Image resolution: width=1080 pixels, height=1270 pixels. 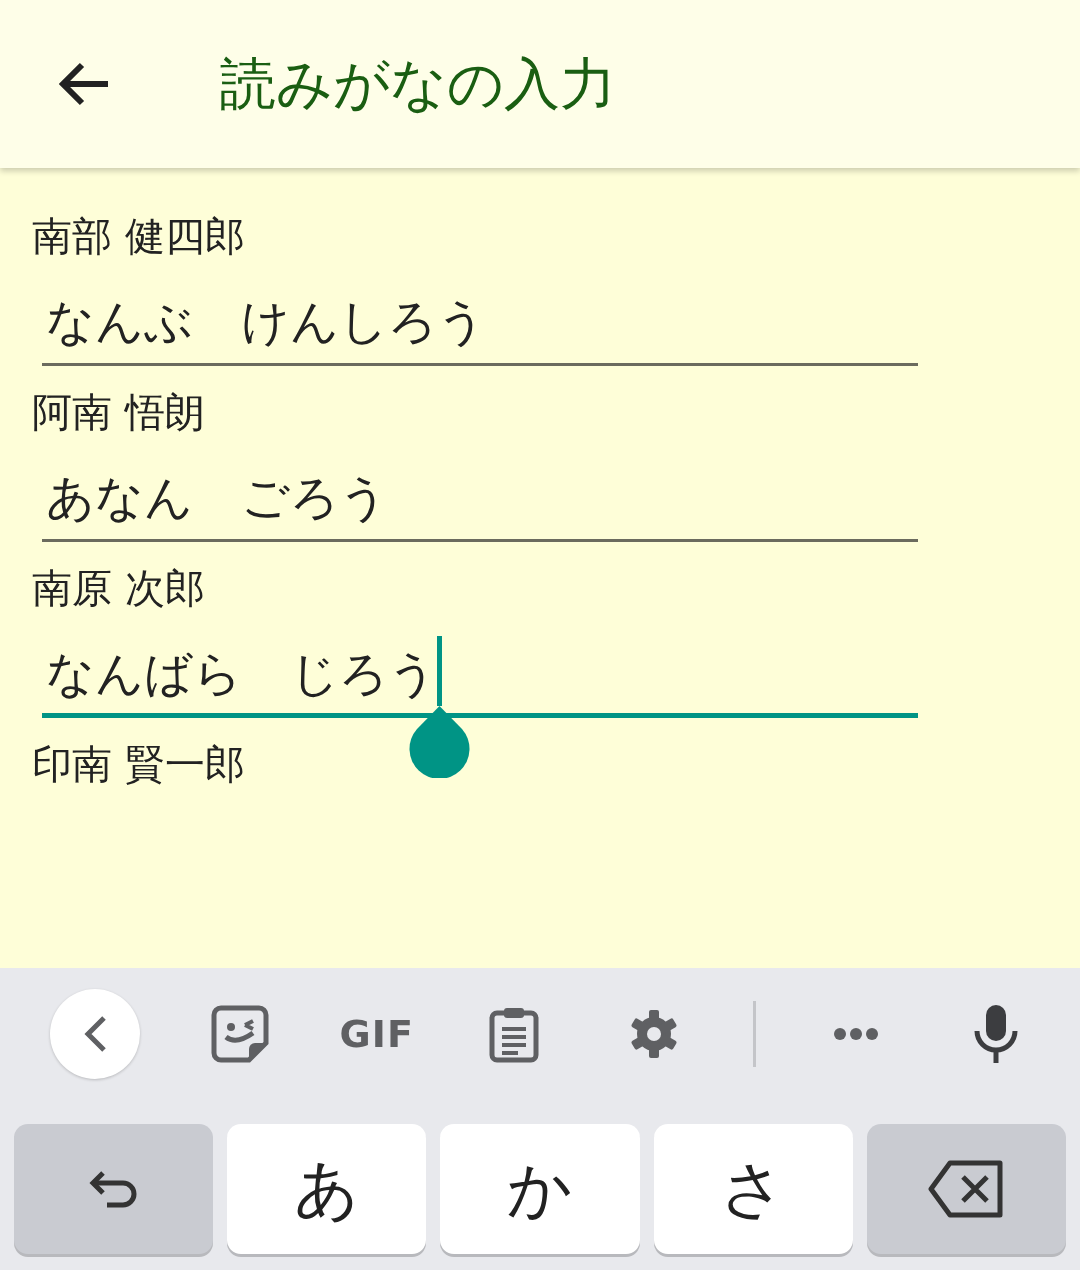 I want to click on name-label: 南部 健四郎, so click(x=138, y=236).